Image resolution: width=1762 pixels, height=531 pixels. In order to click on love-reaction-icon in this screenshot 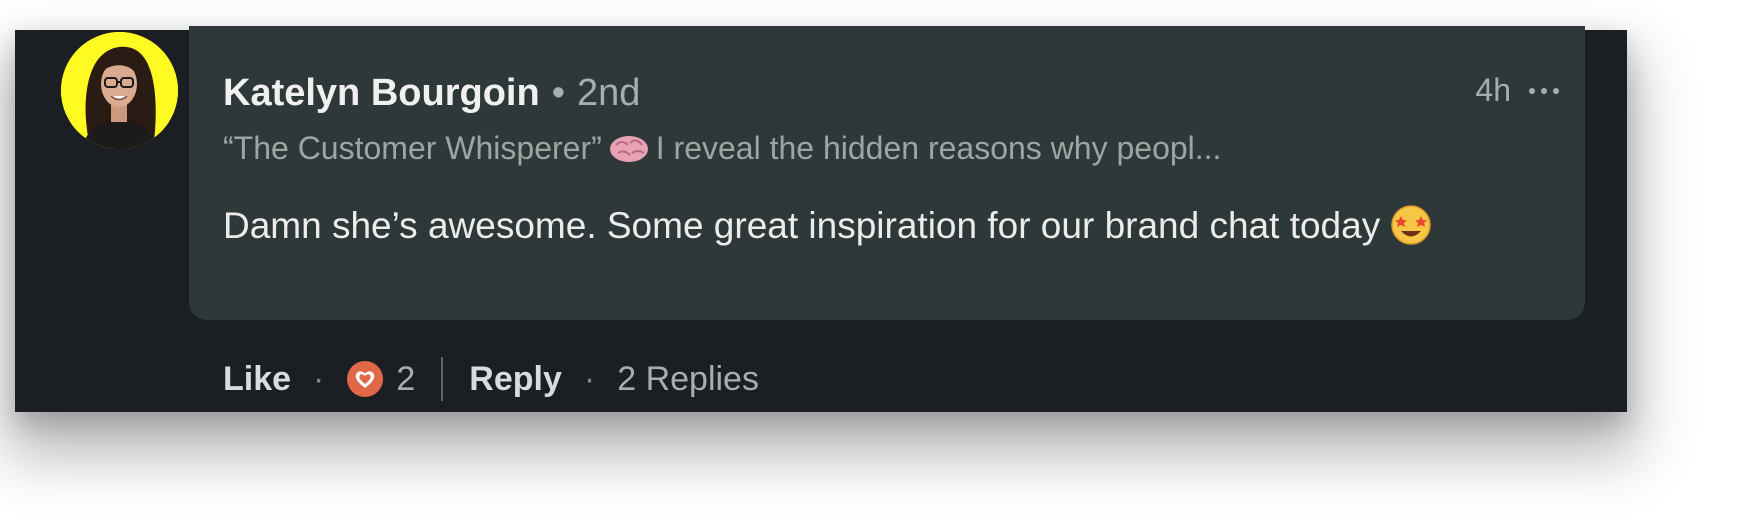, I will do `click(365, 379)`.